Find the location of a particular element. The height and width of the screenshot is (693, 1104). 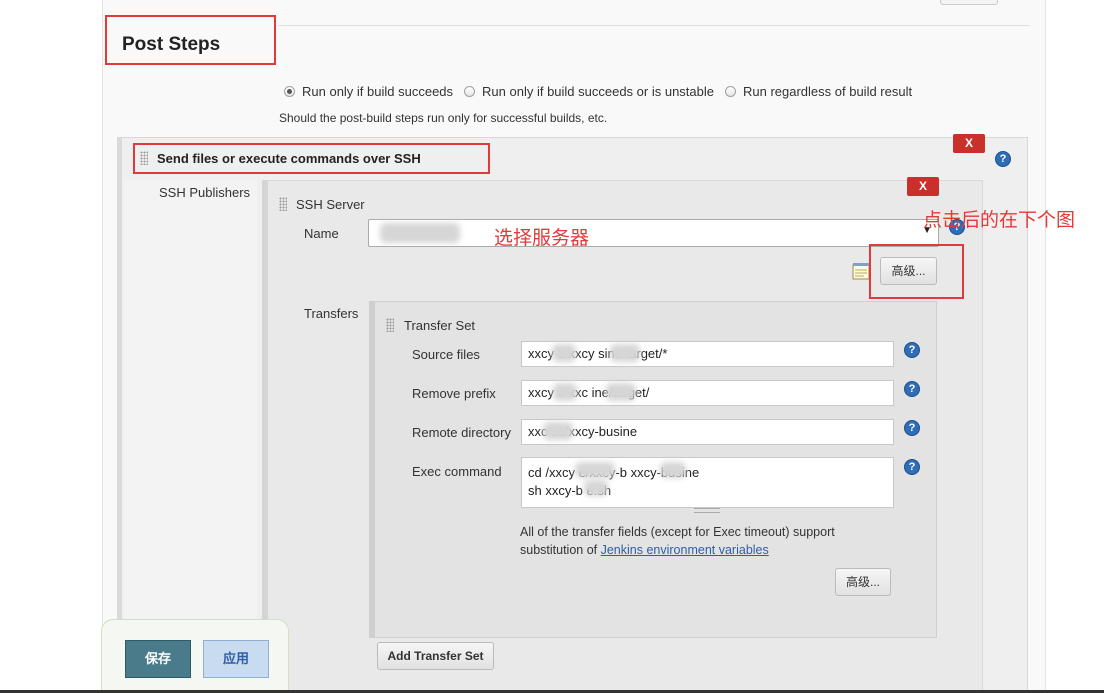

redacted-server-name is located at coordinates (420, 233).